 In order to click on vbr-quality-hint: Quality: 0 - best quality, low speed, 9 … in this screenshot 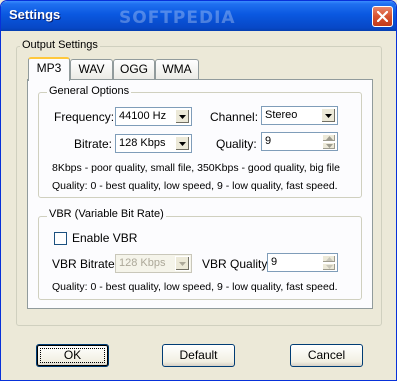, I will do `click(195, 287)`.